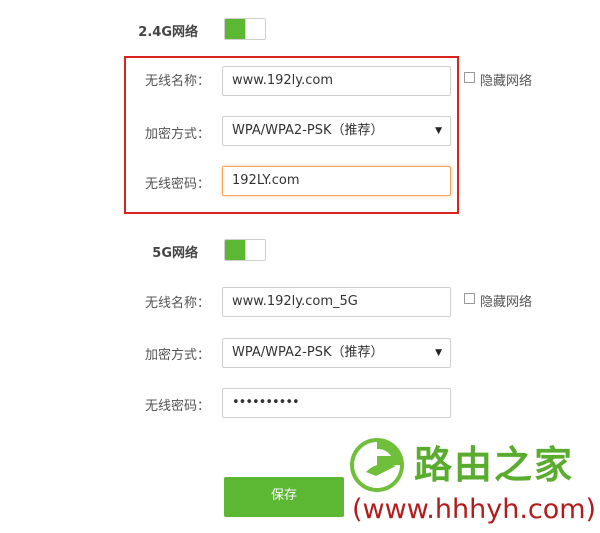 The width and height of the screenshot is (600, 533). What do you see at coordinates (308, 130) in the screenshot?
I see `wifi24-security-value: WPA/WPA2-PSK（推荐）` at bounding box center [308, 130].